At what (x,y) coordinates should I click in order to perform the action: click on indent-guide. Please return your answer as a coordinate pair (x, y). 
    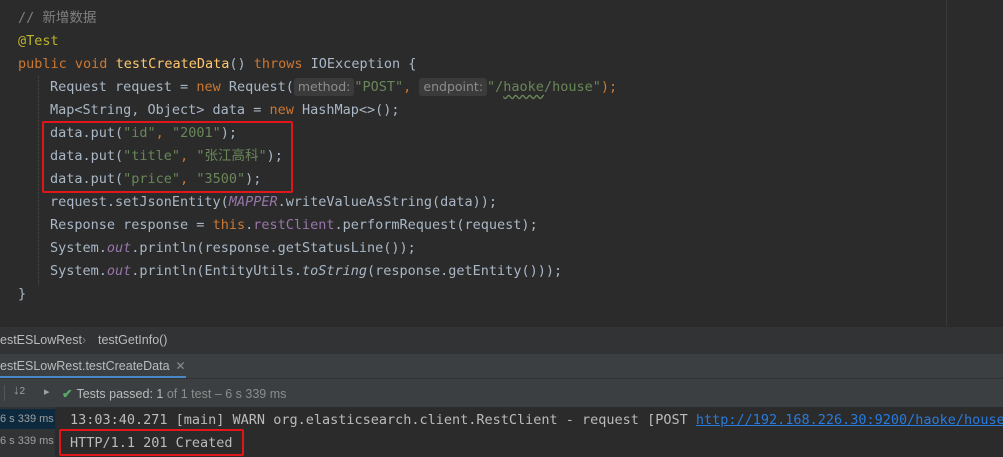
    Looking at the image, I should click on (39, 180).